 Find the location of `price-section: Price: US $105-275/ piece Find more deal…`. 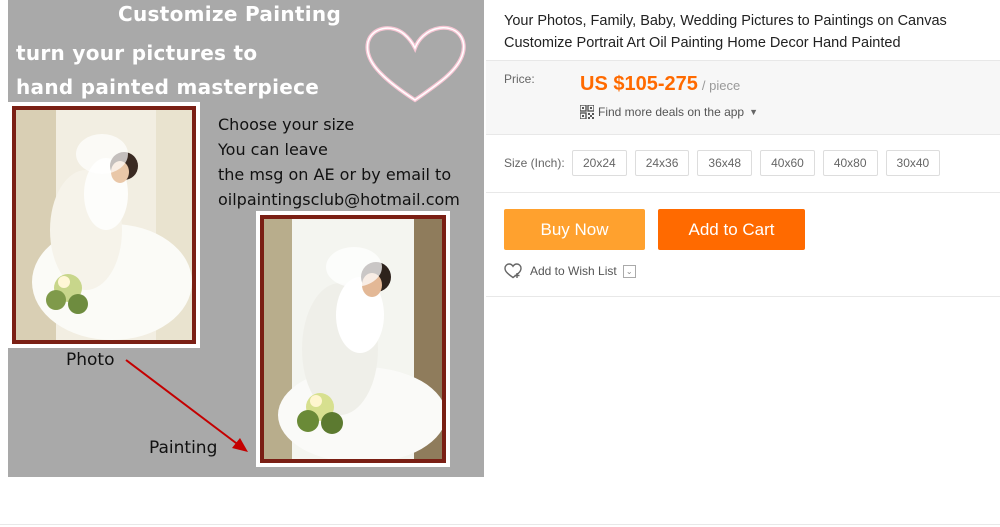

price-section: Price: US $105-275/ piece Find more deal… is located at coordinates (743, 97).